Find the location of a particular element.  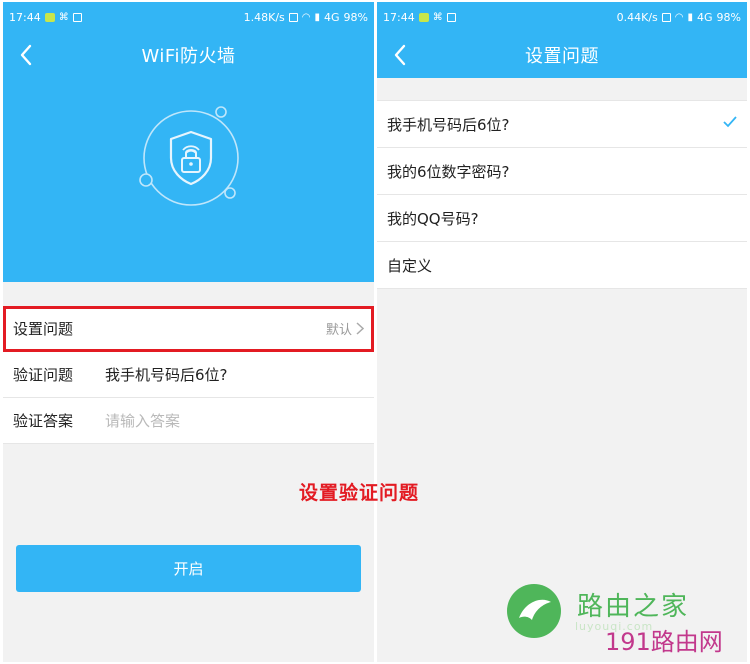

enable-button: 开启 is located at coordinates (188, 568).